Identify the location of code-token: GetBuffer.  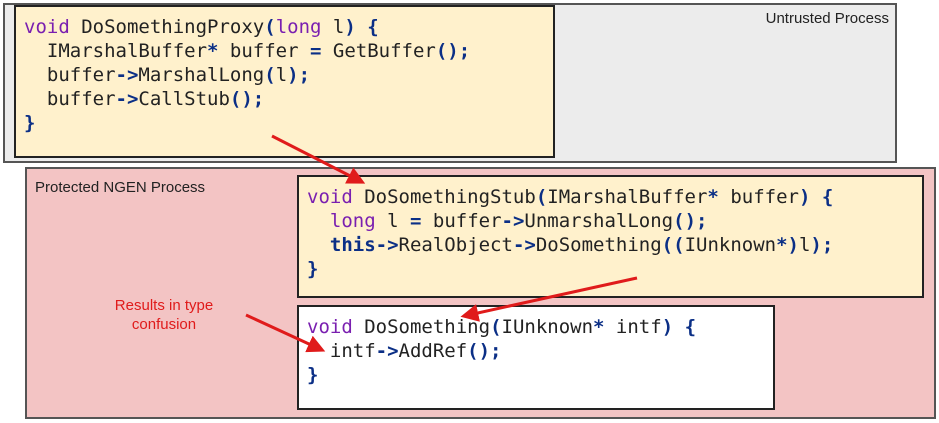
(384, 51).